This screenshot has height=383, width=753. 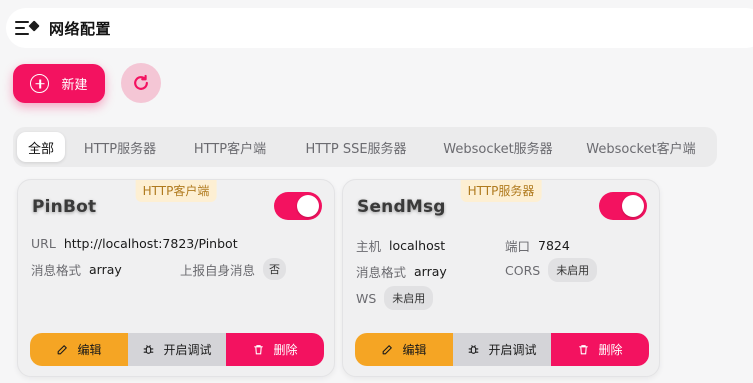 I want to click on tab-websocket-server: Websocket服务器, so click(x=498, y=147).